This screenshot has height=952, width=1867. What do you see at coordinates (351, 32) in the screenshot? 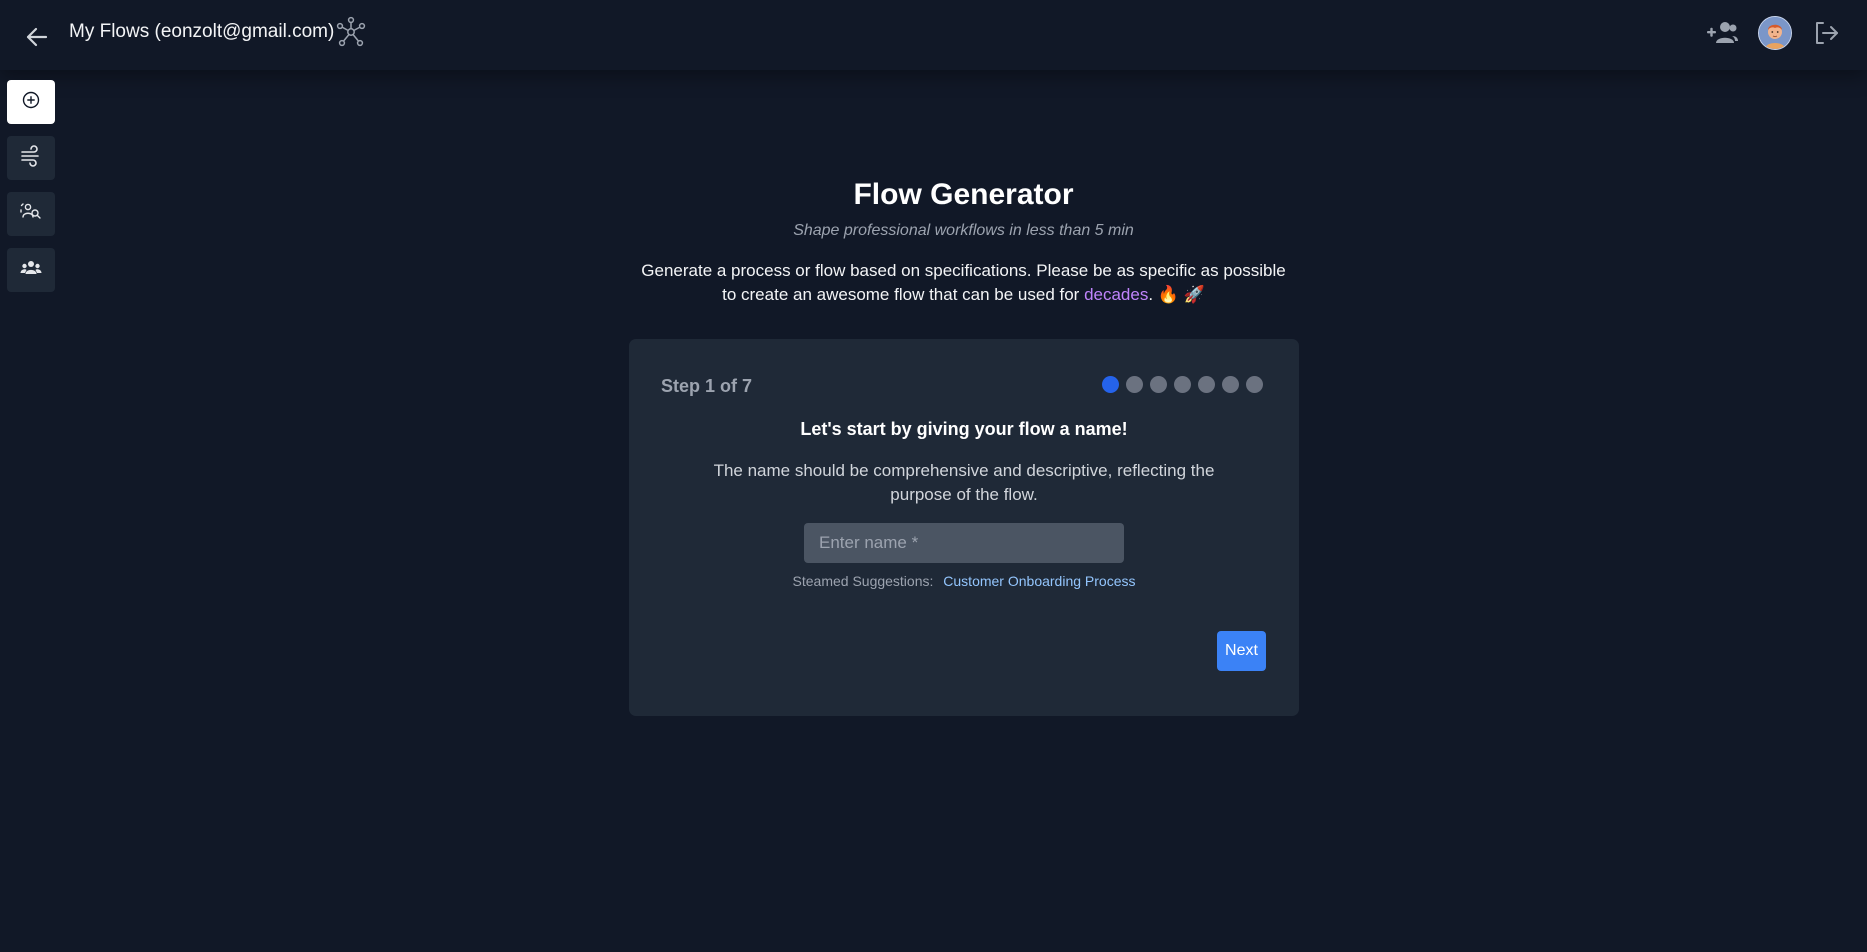
I see `network-graph-icon` at bounding box center [351, 32].